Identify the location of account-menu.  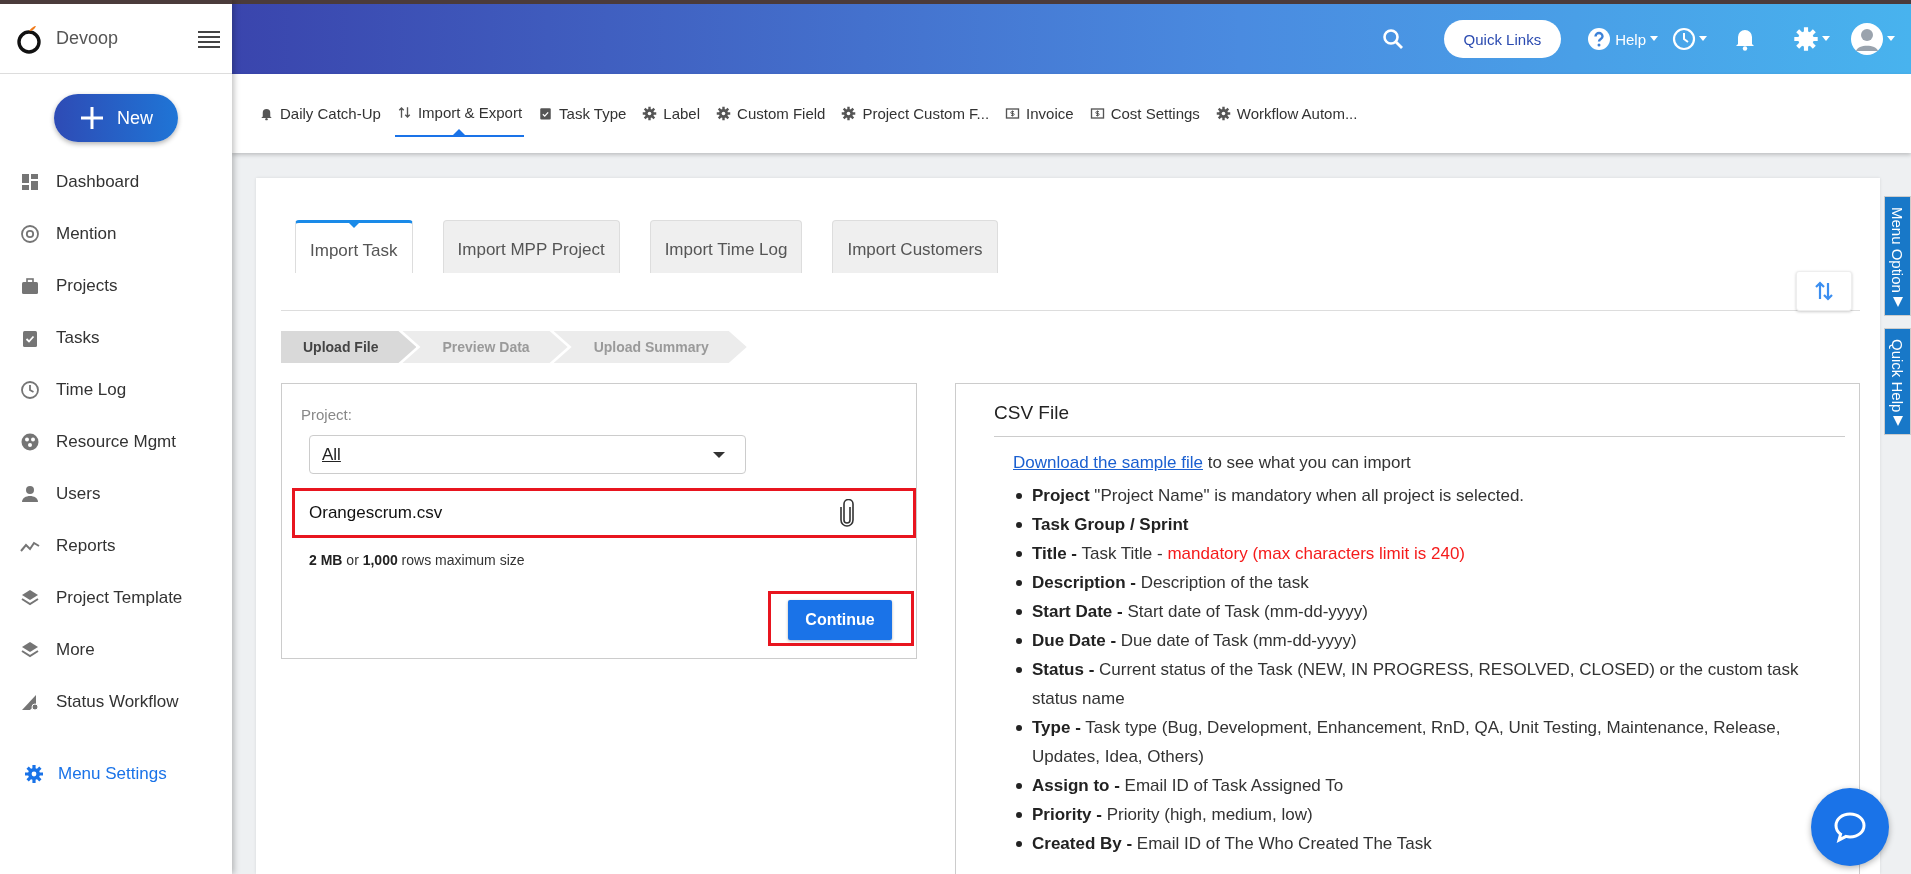
(1872, 39).